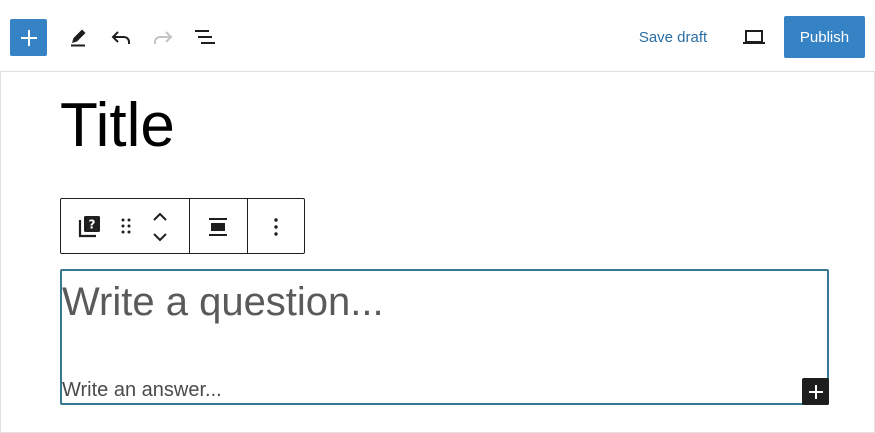 This screenshot has width=875, height=433. I want to click on block-toolbar: ?, so click(182, 226).